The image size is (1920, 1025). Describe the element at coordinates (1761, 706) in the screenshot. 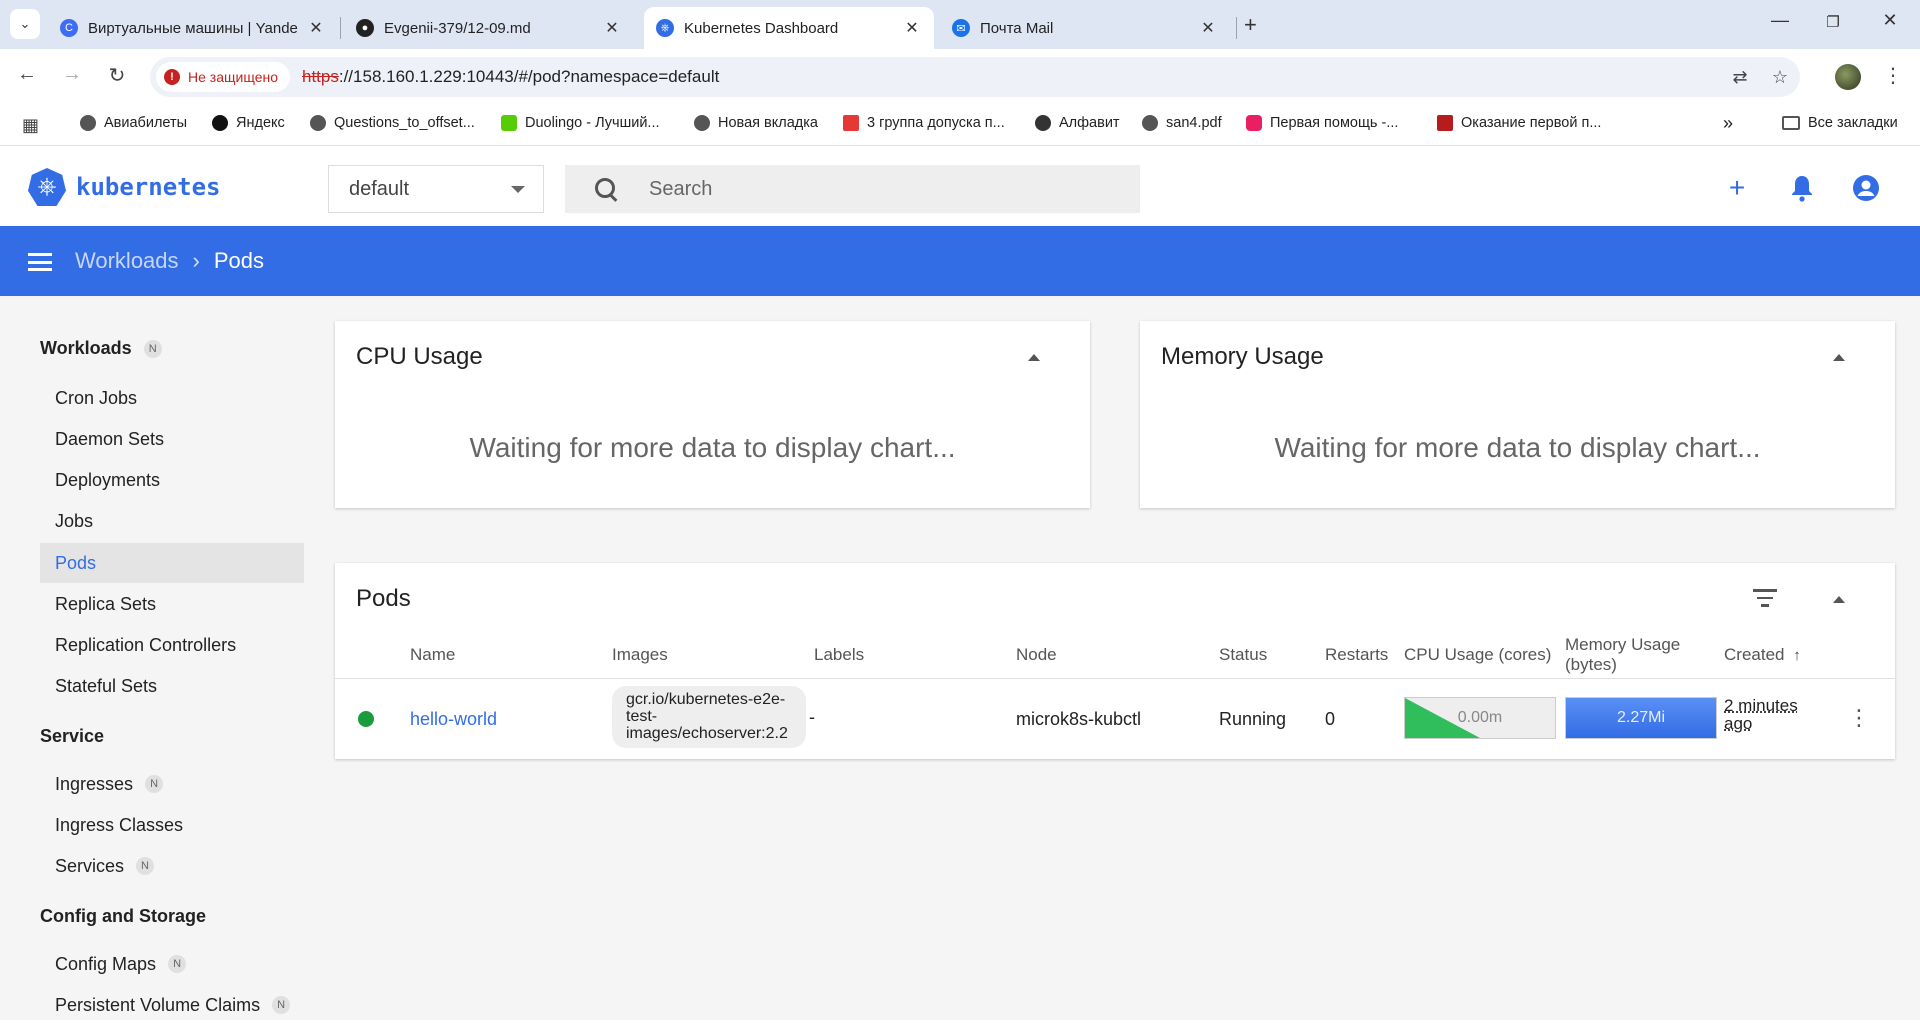

I see `created-line: 2 minutes` at that location.